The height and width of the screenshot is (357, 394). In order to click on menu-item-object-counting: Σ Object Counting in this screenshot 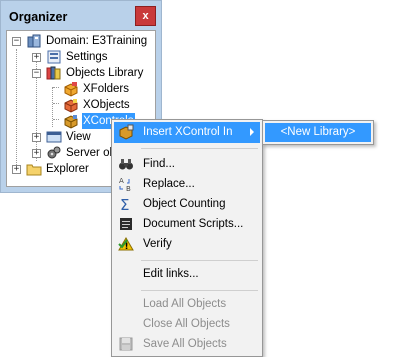, I will do `click(187, 204)`.